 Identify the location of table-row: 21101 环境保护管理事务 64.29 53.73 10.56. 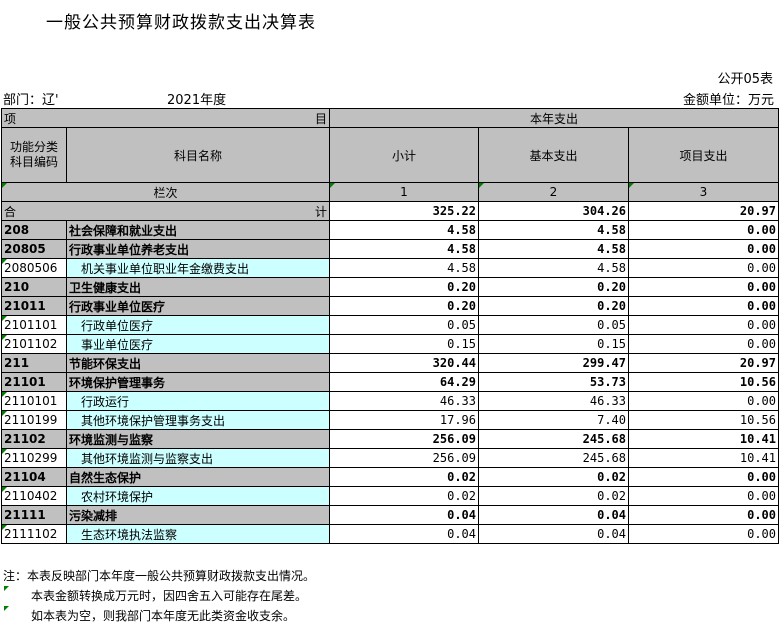
(390, 382).